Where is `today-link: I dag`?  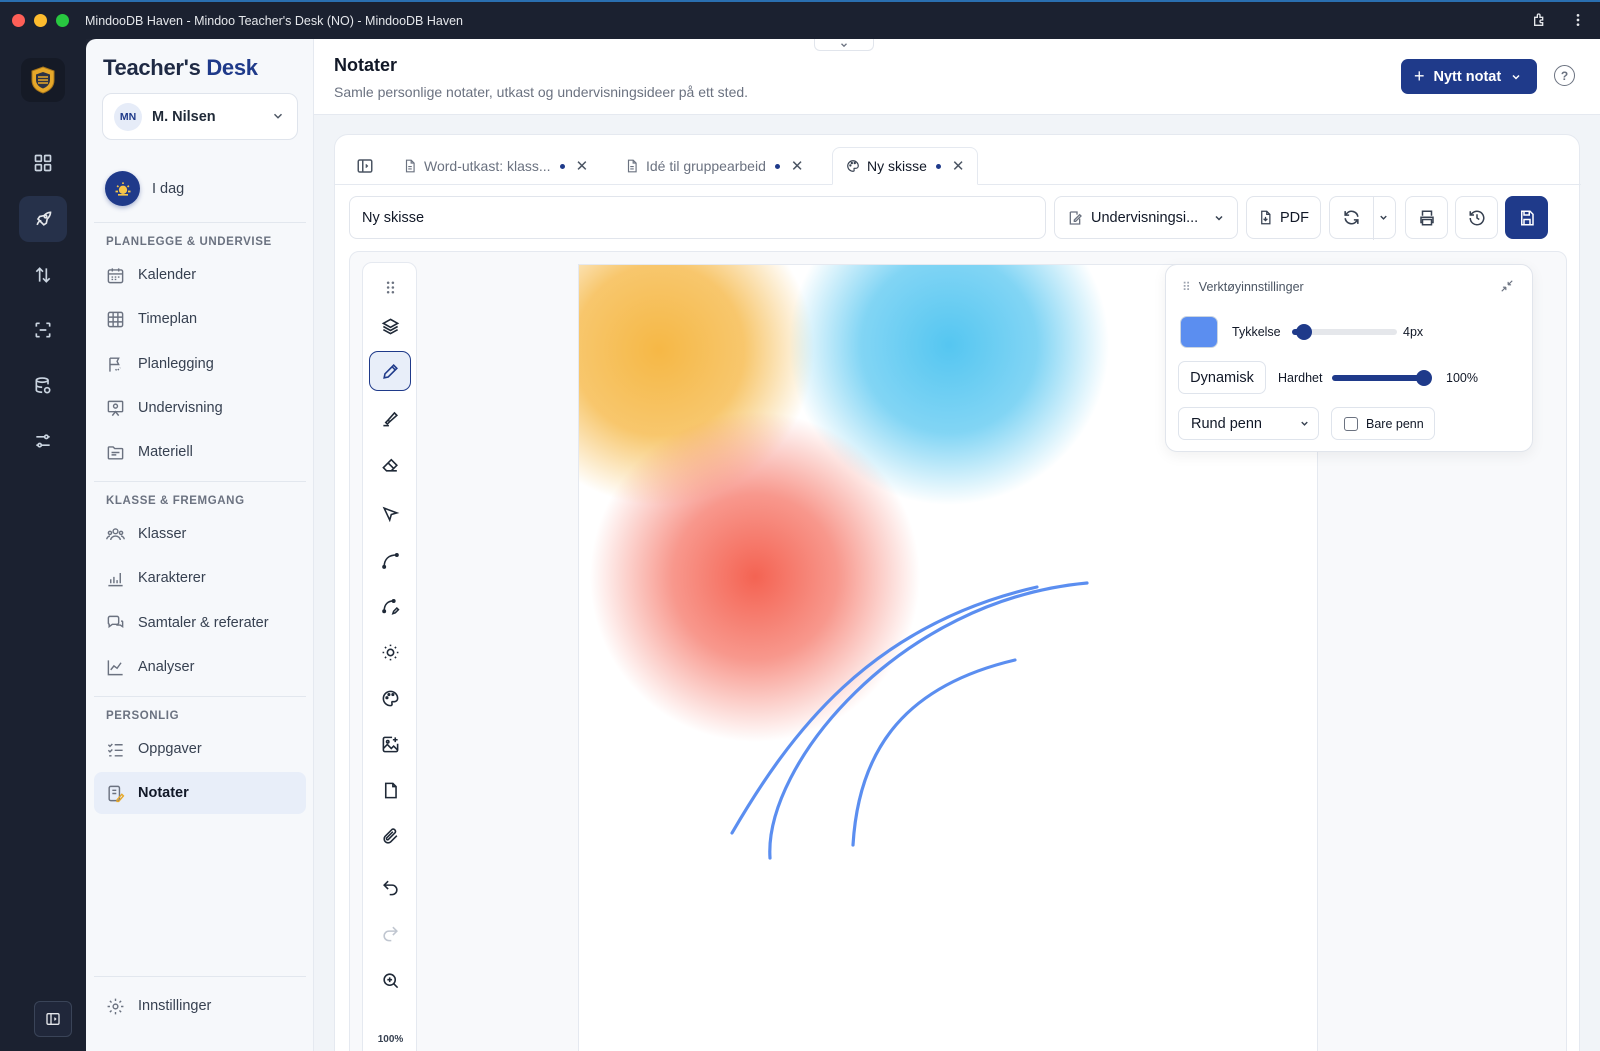
today-link: I dag is located at coordinates (144, 188).